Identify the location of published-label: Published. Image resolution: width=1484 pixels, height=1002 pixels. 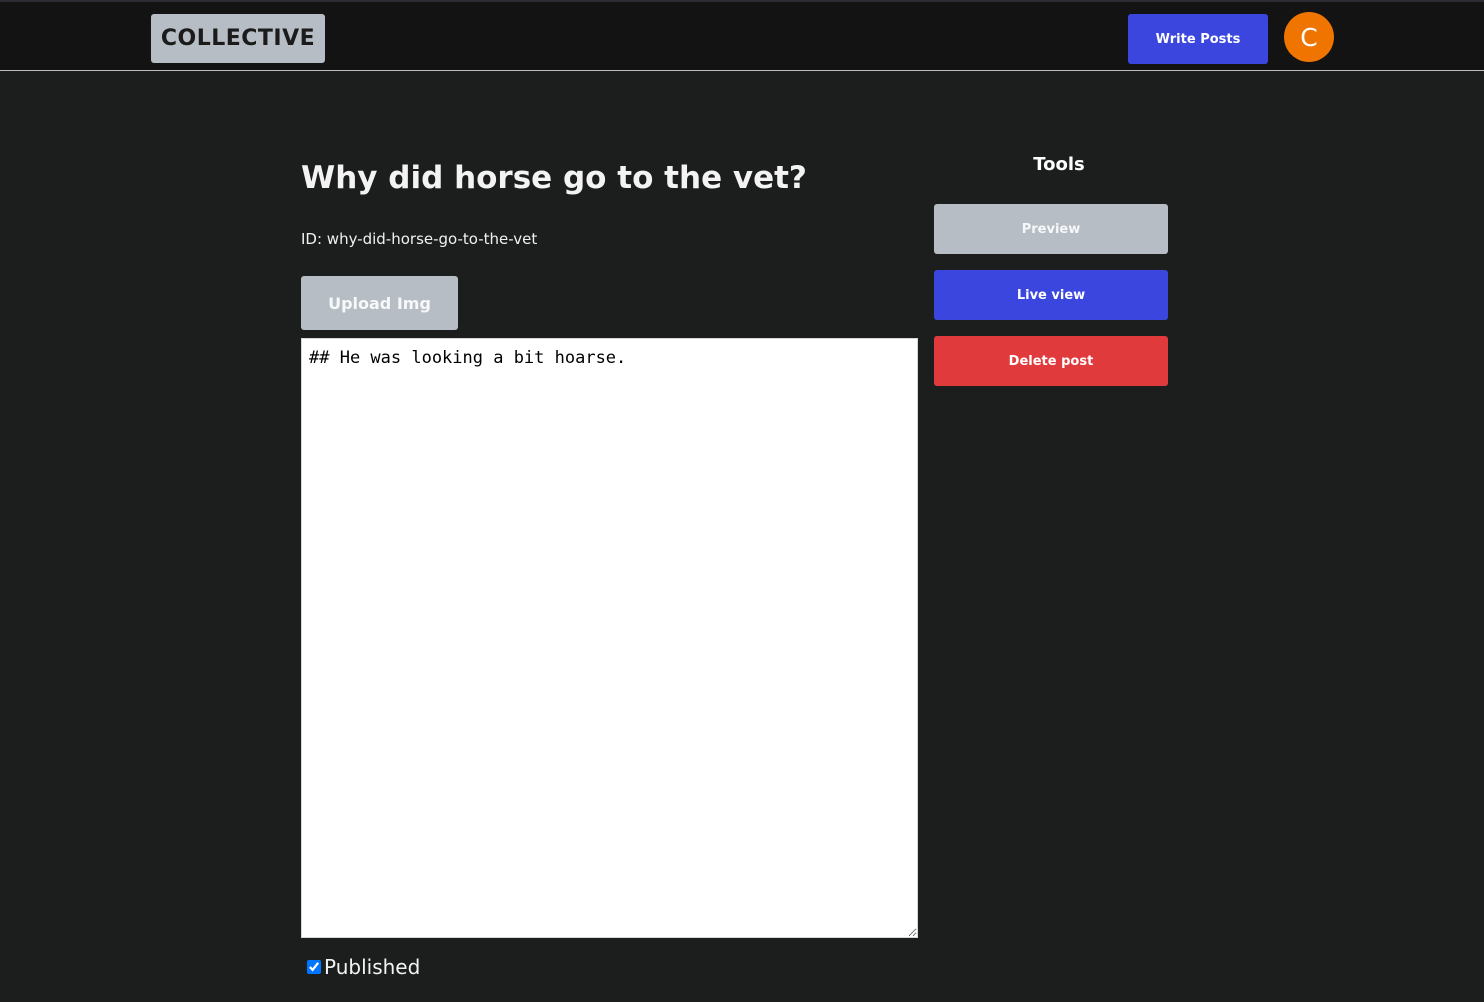
(372, 967).